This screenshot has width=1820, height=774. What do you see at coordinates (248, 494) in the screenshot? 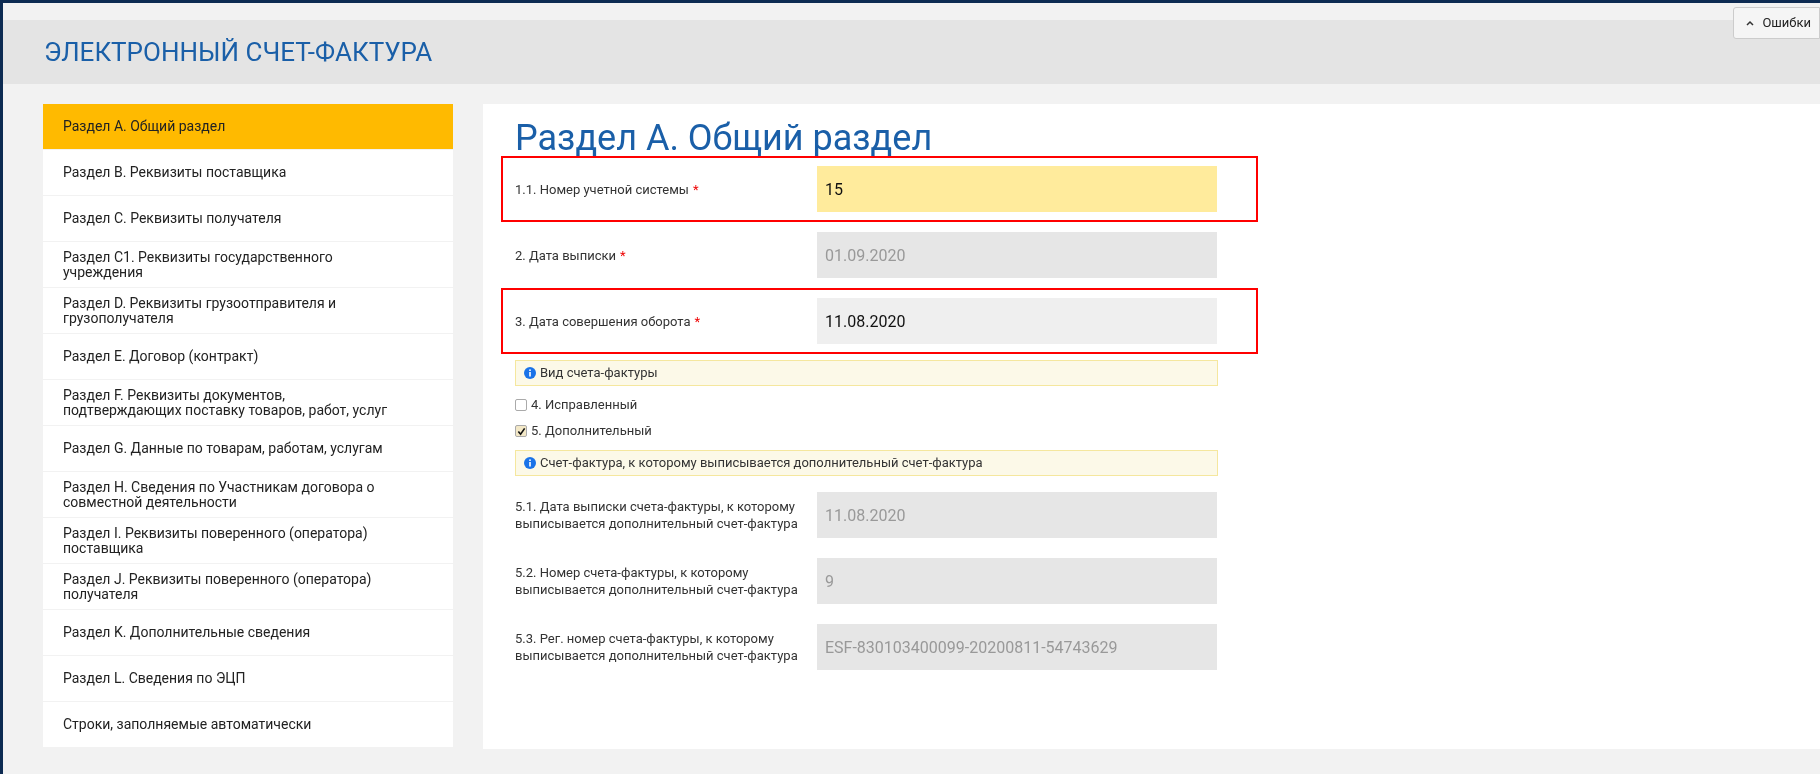
I see `sidebar-item: Раздел H. Сведения по Участникам договора о совместной деятельности` at bounding box center [248, 494].